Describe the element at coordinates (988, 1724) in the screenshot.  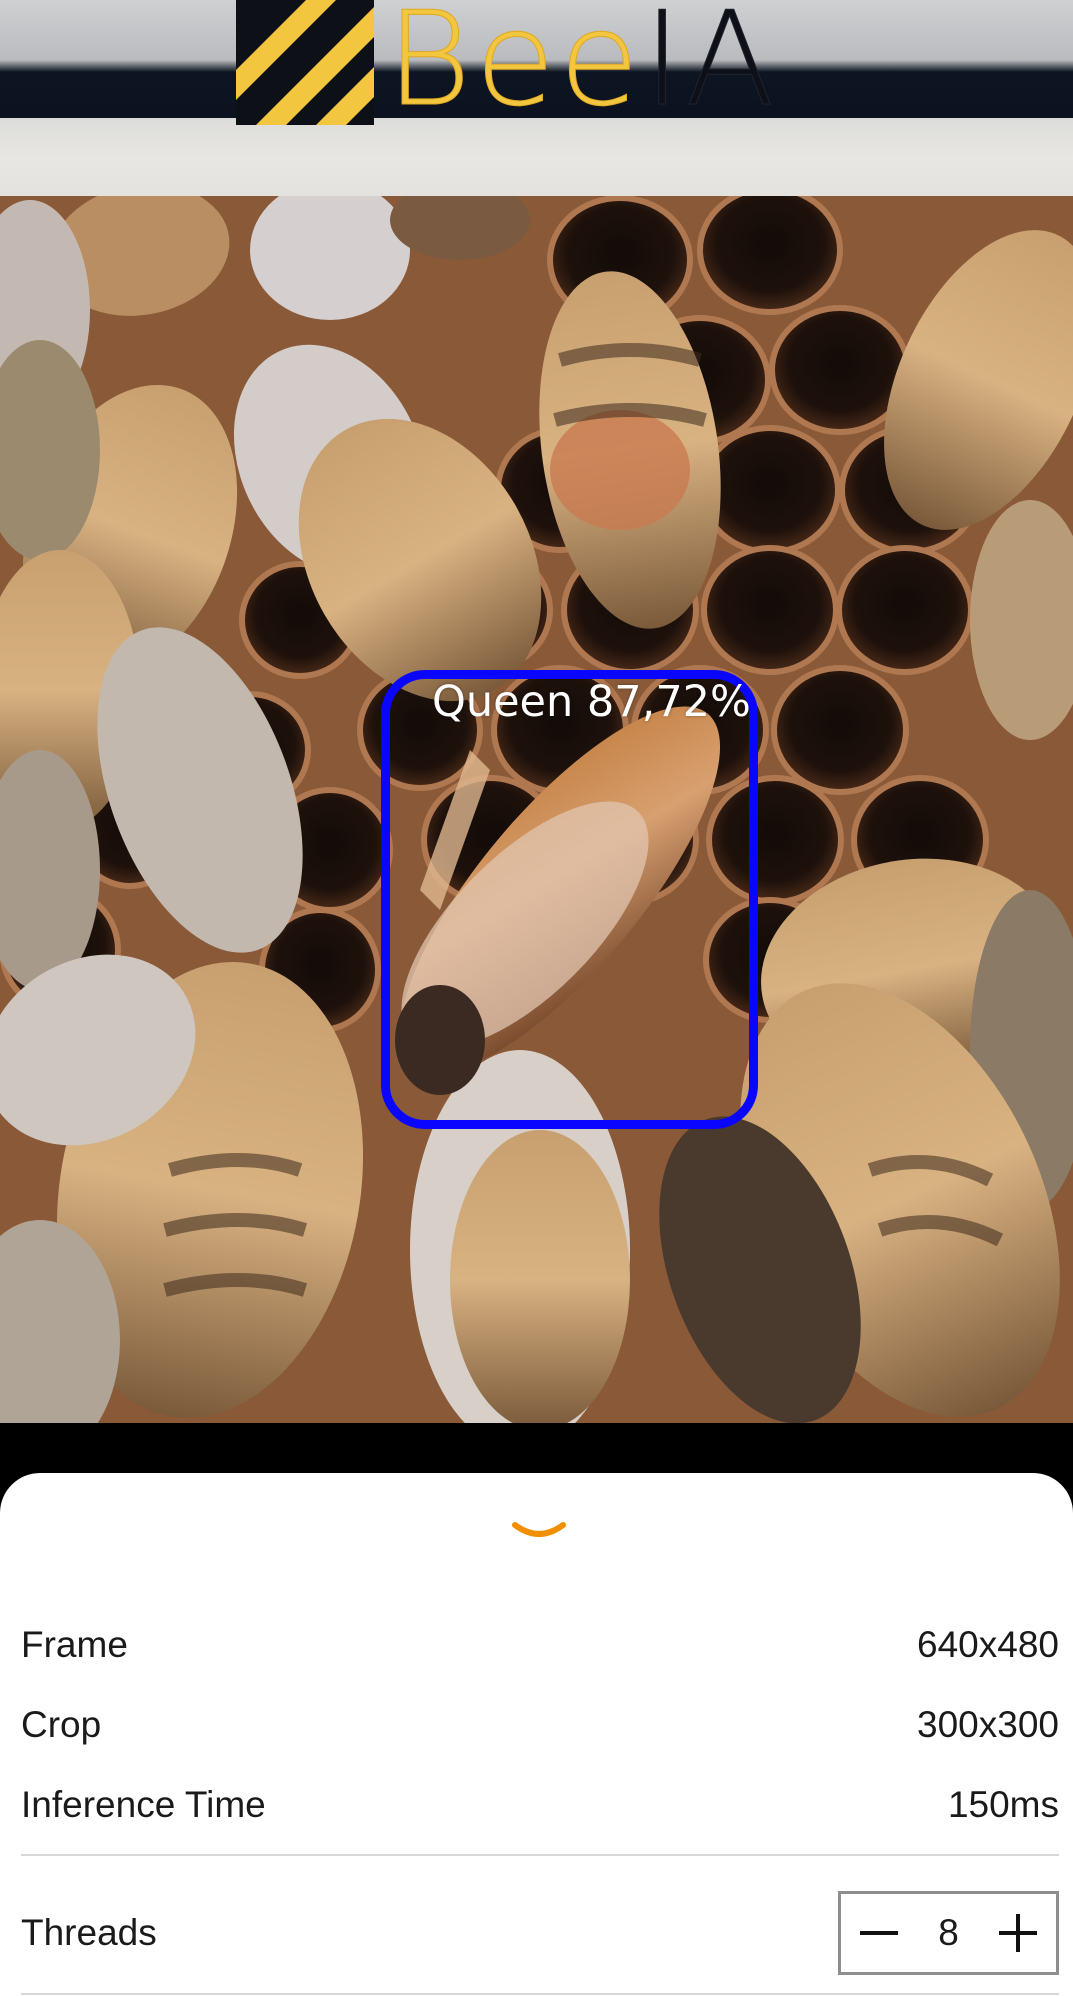
I see `crop-value: 300x300` at that location.